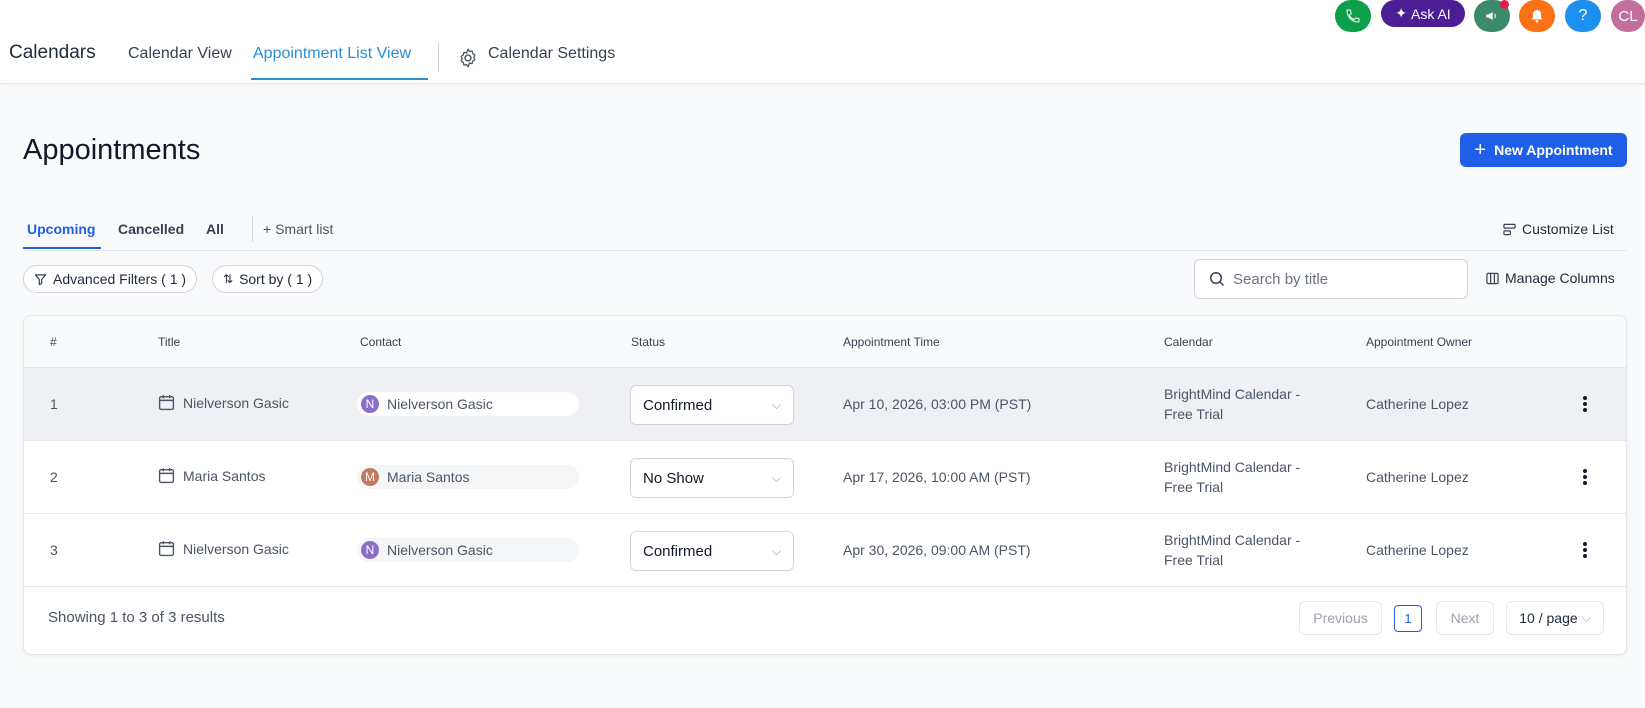 The width and height of the screenshot is (1645, 708). What do you see at coordinates (1408, 618) in the screenshot?
I see `page-number-button: 1` at bounding box center [1408, 618].